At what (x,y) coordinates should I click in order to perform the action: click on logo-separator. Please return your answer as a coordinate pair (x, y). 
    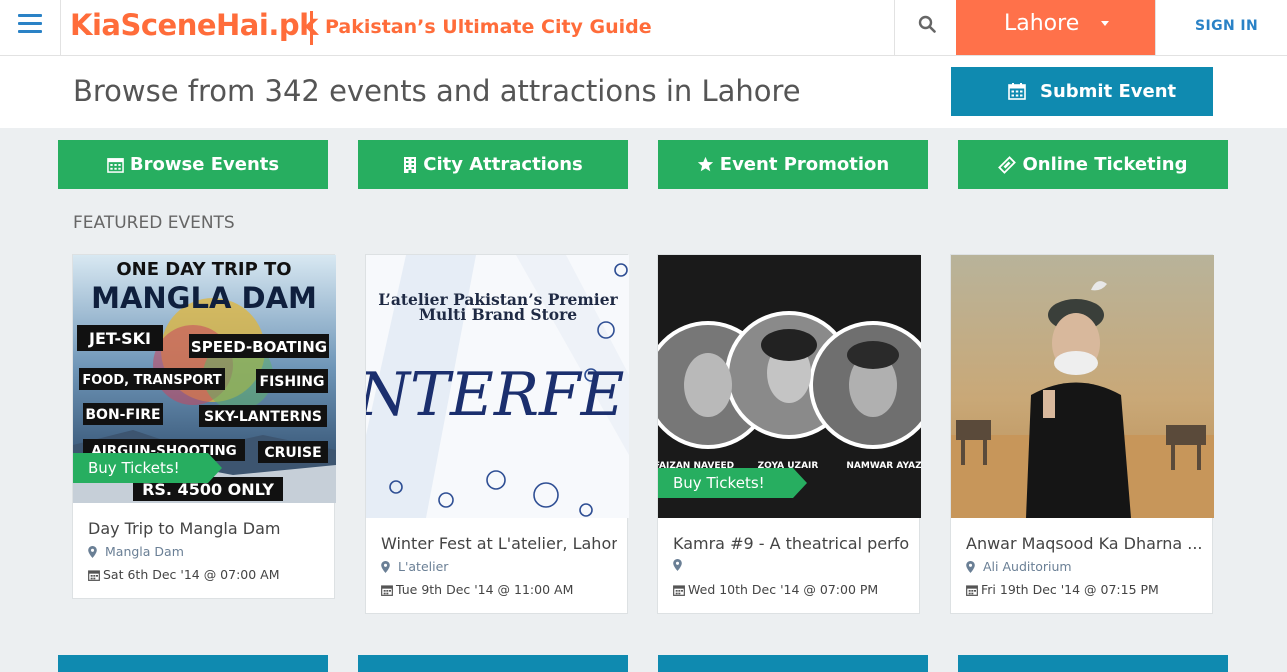
    Looking at the image, I should click on (311, 28).